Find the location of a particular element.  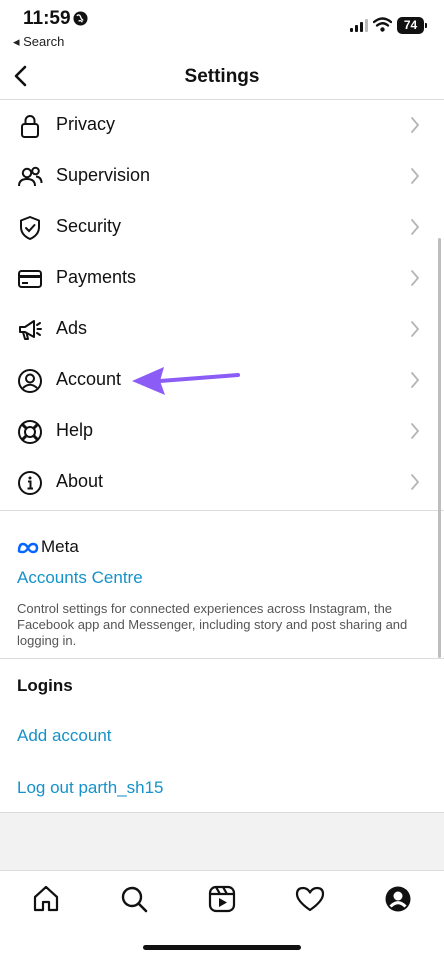

settings-item-label: Privacy is located at coordinates (86, 124).